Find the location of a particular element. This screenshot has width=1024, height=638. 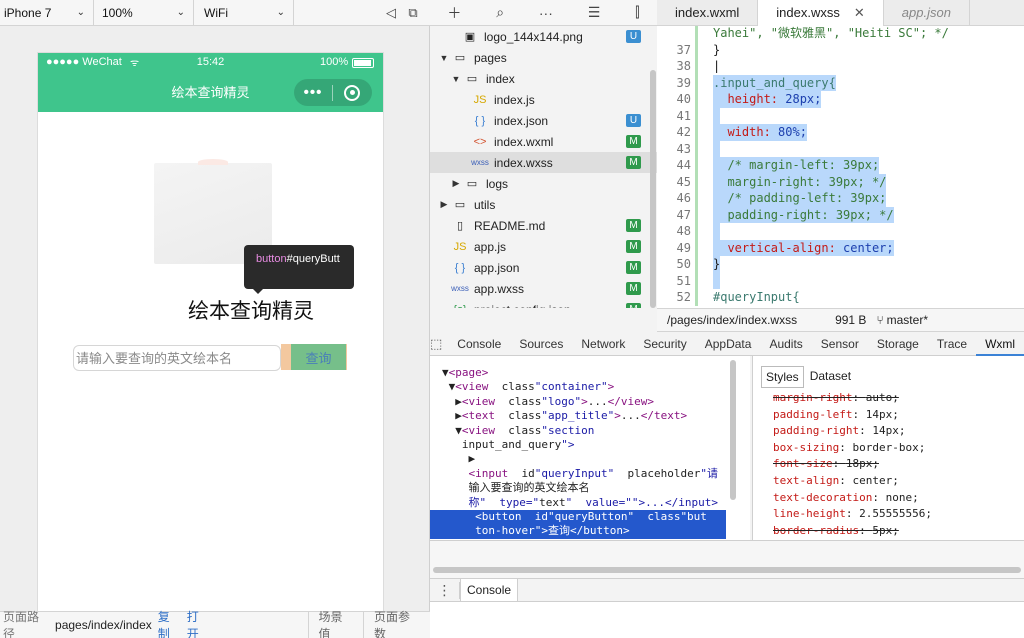

element-picker-icon: ⬚ is located at coordinates (436, 344).